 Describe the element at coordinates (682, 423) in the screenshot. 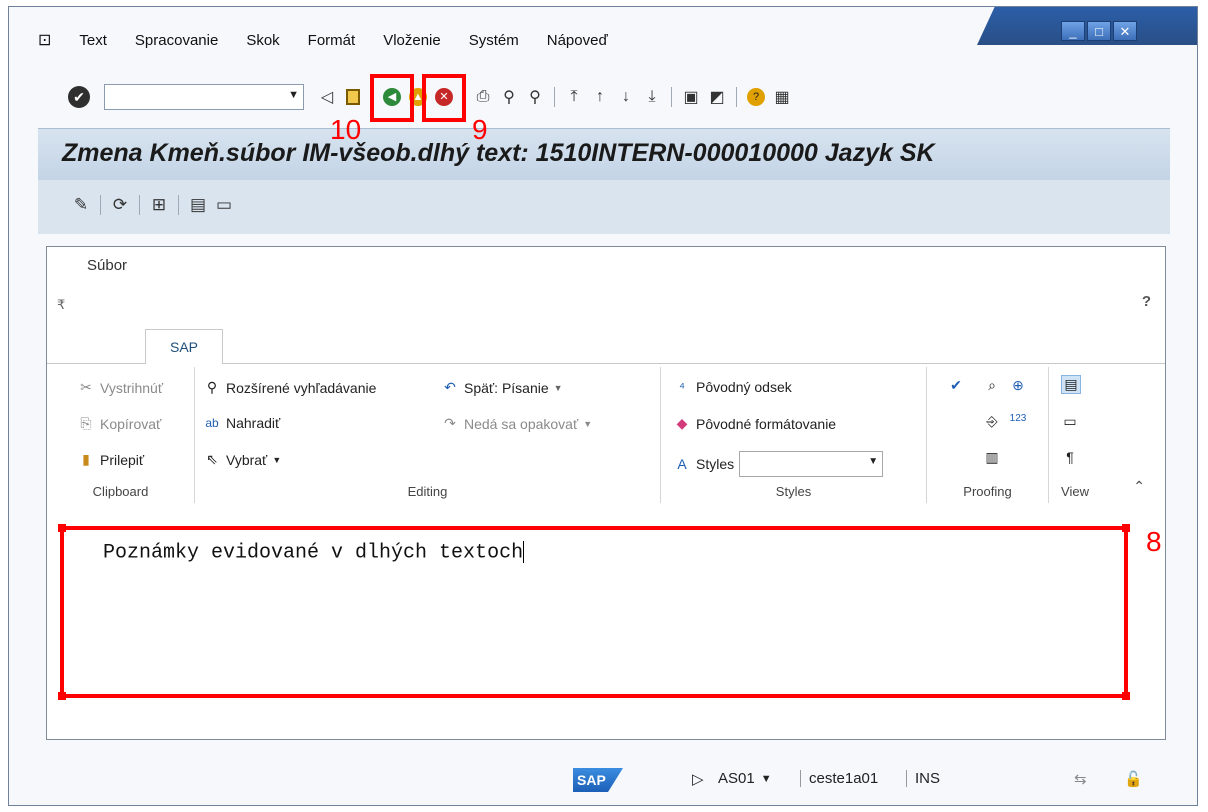

I see `eraser-icon: ◆` at that location.